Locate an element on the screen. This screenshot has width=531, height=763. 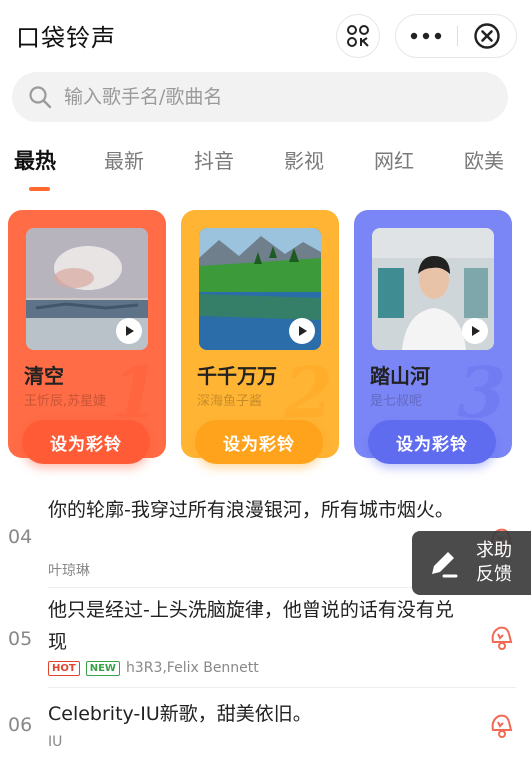
artist-name: 是七叔呢 is located at coordinates (396, 401).